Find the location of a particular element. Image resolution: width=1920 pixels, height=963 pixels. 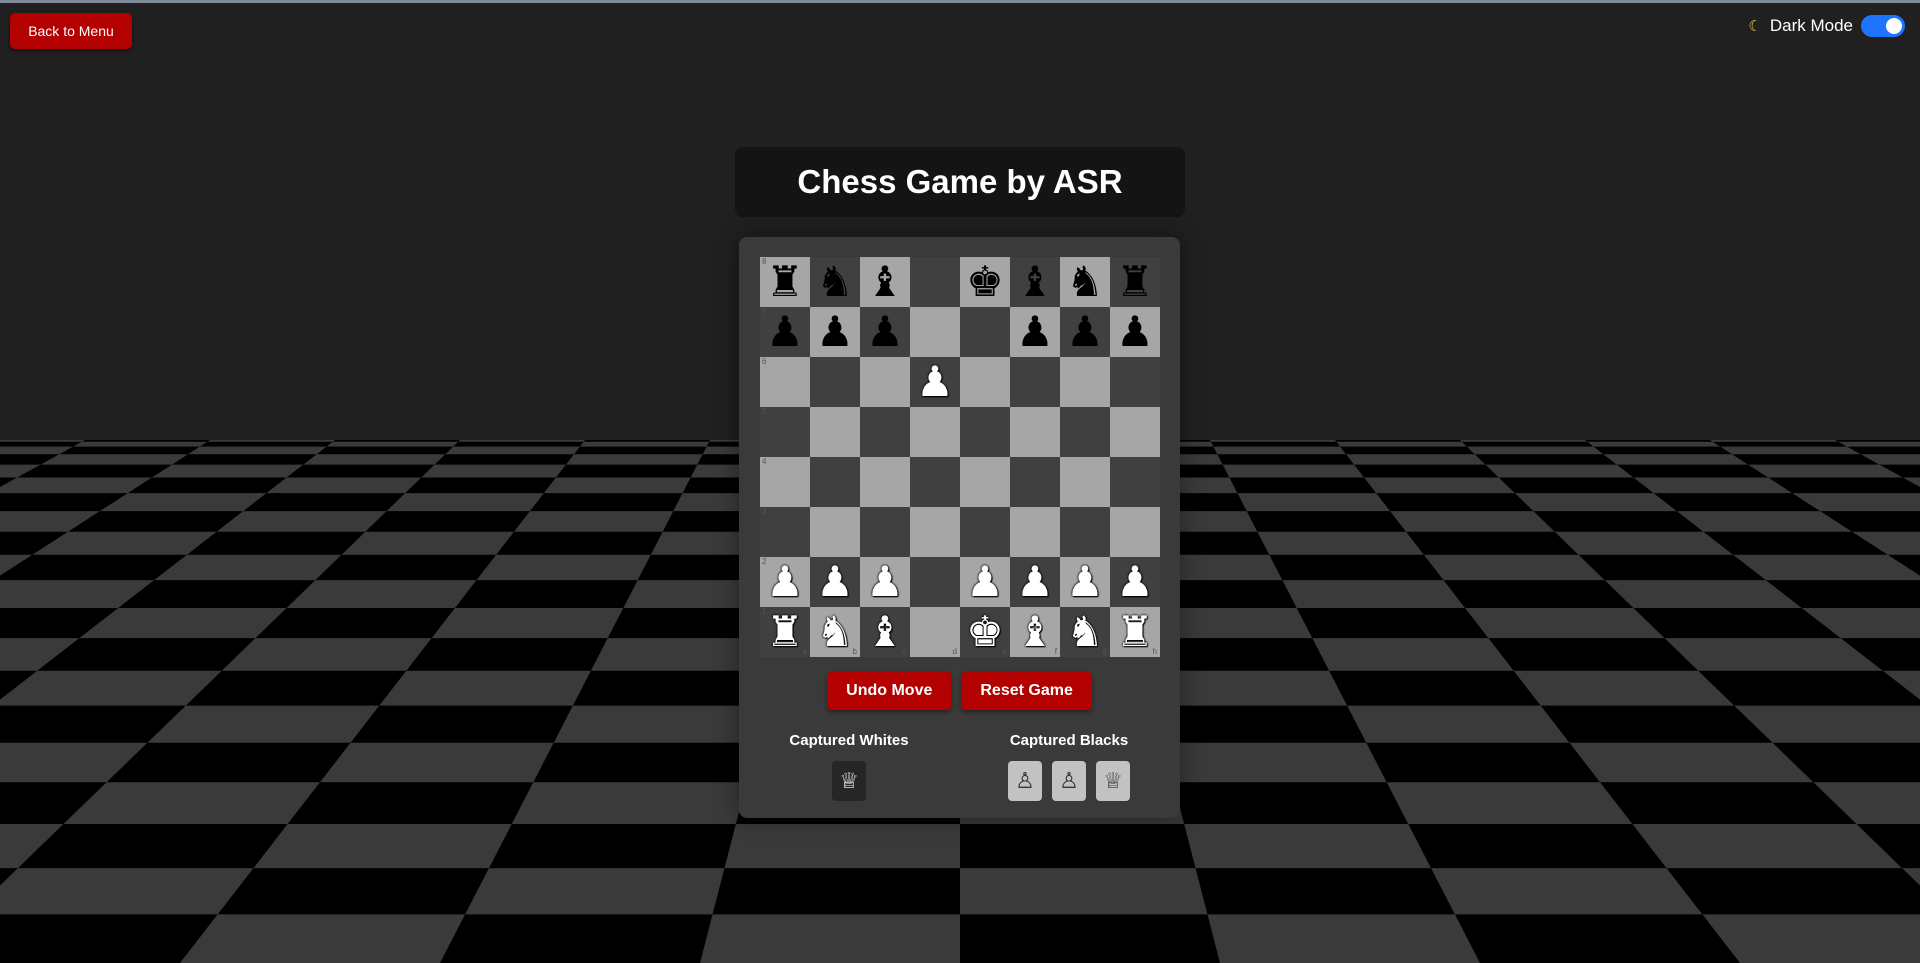

square-c7: ♟ is located at coordinates (885, 332).